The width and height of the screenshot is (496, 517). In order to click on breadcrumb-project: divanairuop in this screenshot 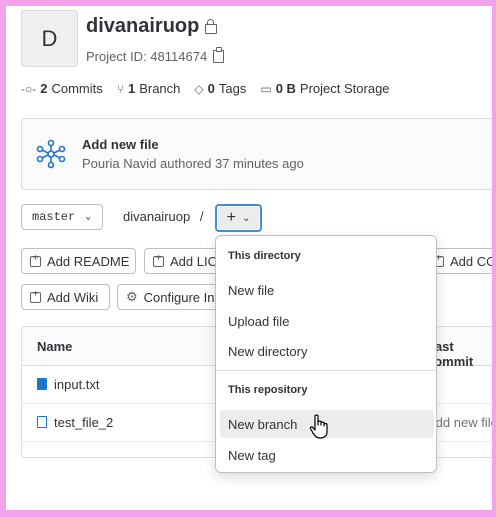, I will do `click(156, 216)`.